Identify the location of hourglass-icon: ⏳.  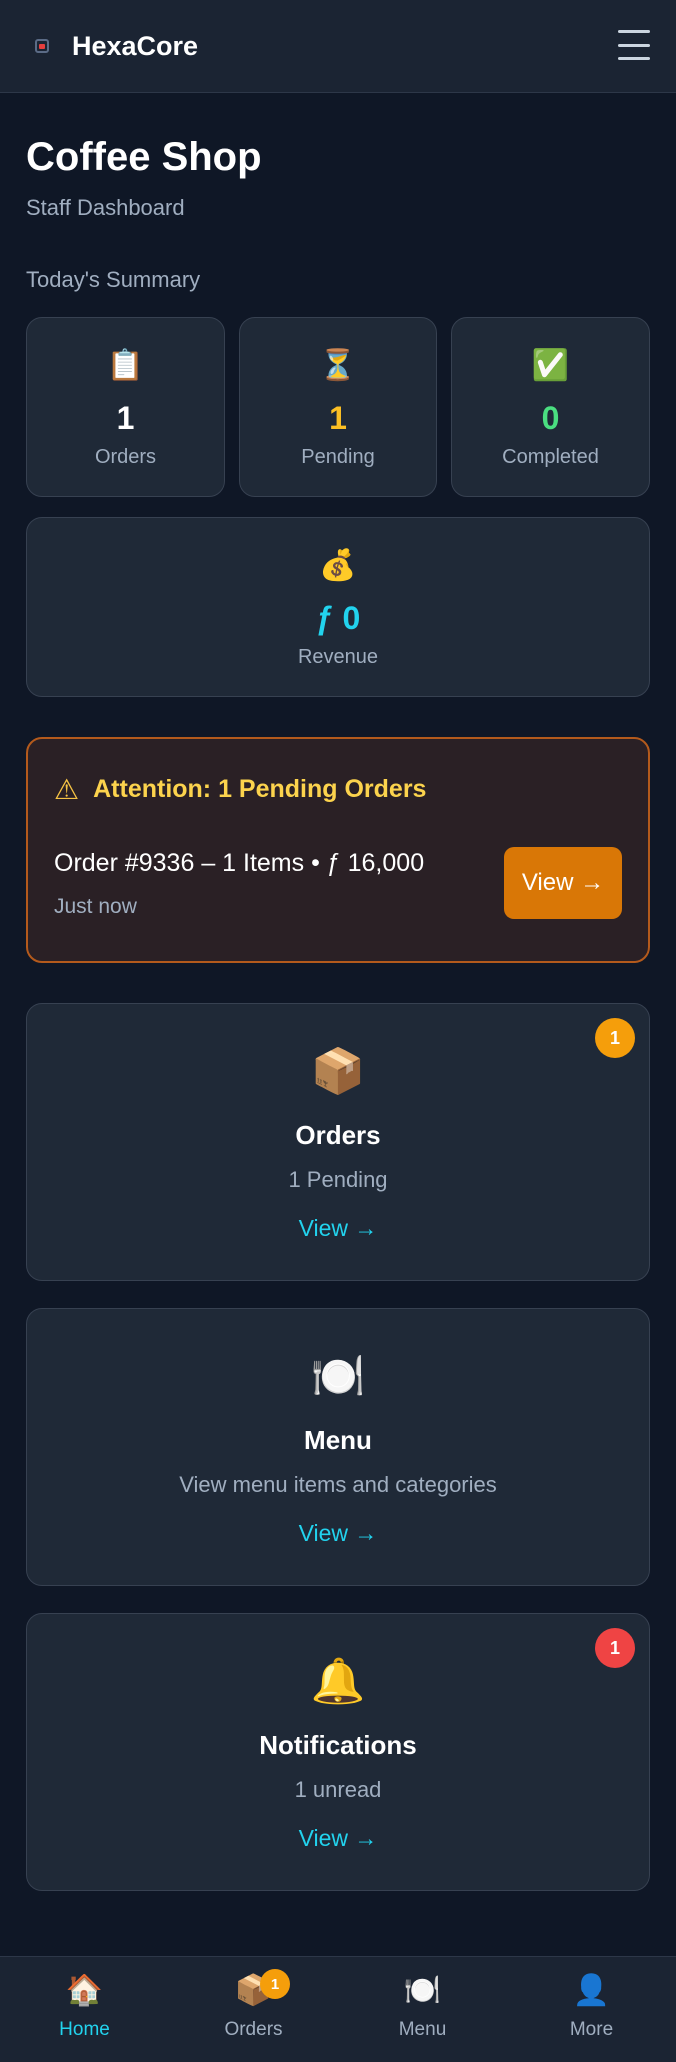
(338, 365).